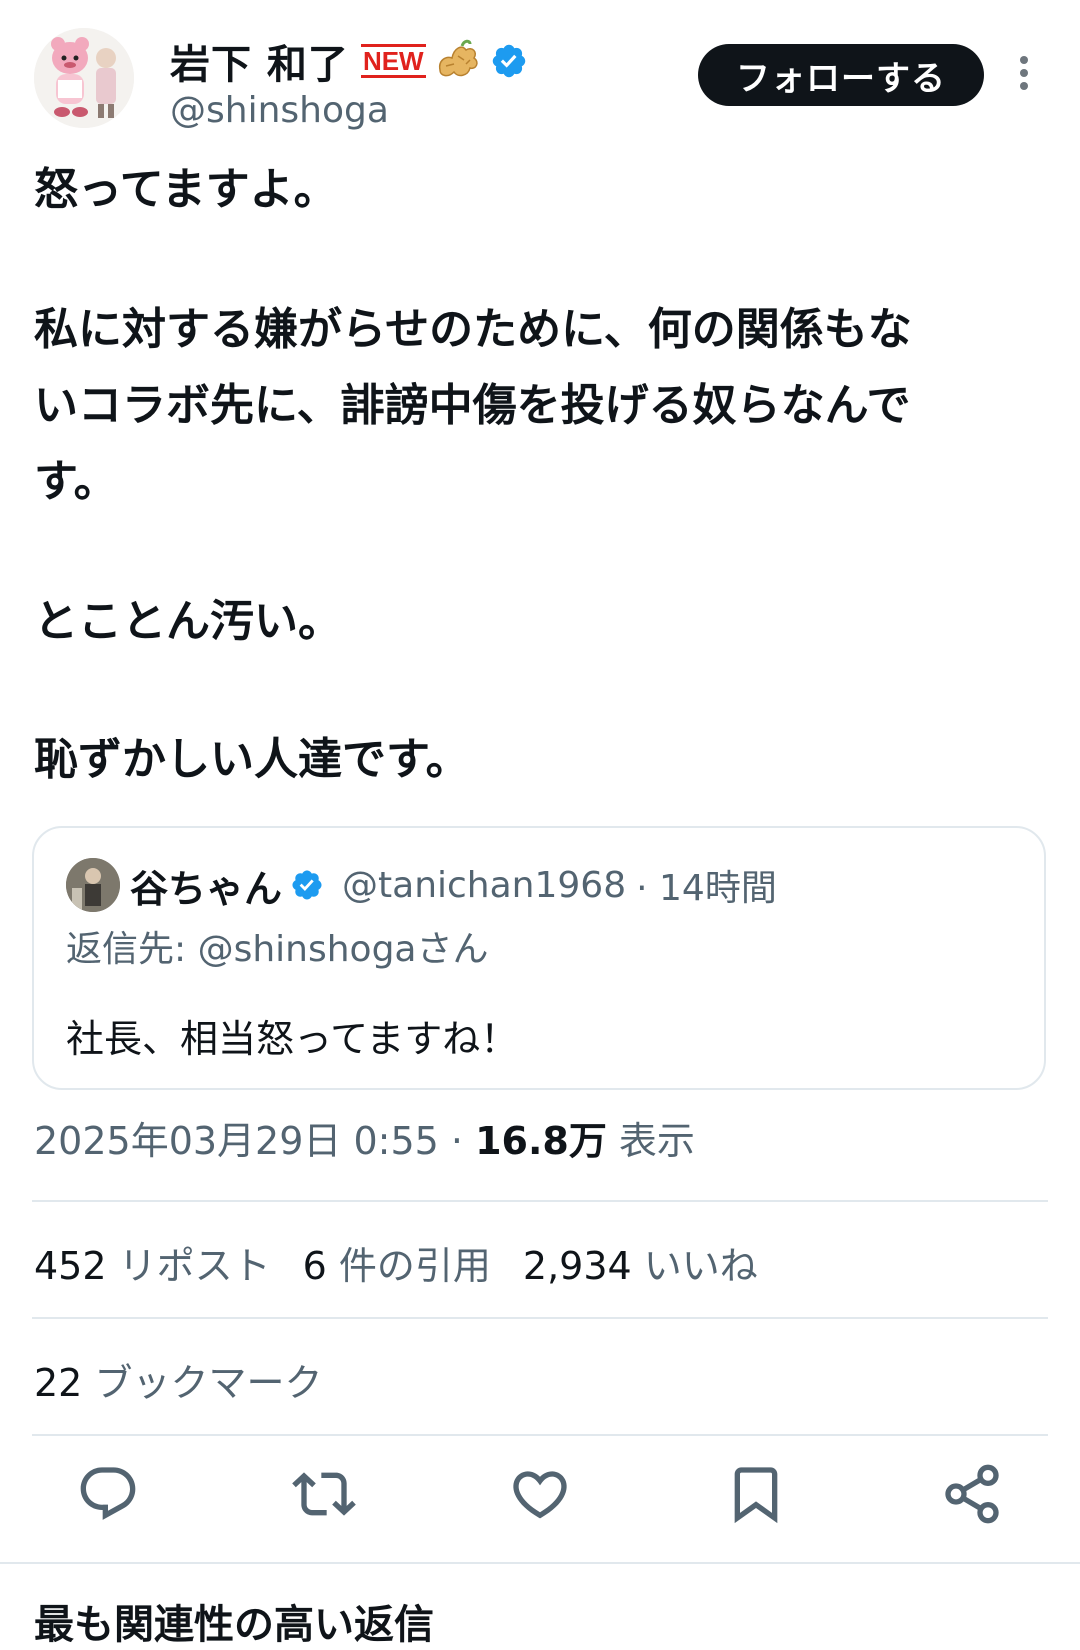 Image resolution: width=1080 pixels, height=1650 pixels. Describe the element at coordinates (841, 75) in the screenshot. I see `follow-button: フォローする` at that location.